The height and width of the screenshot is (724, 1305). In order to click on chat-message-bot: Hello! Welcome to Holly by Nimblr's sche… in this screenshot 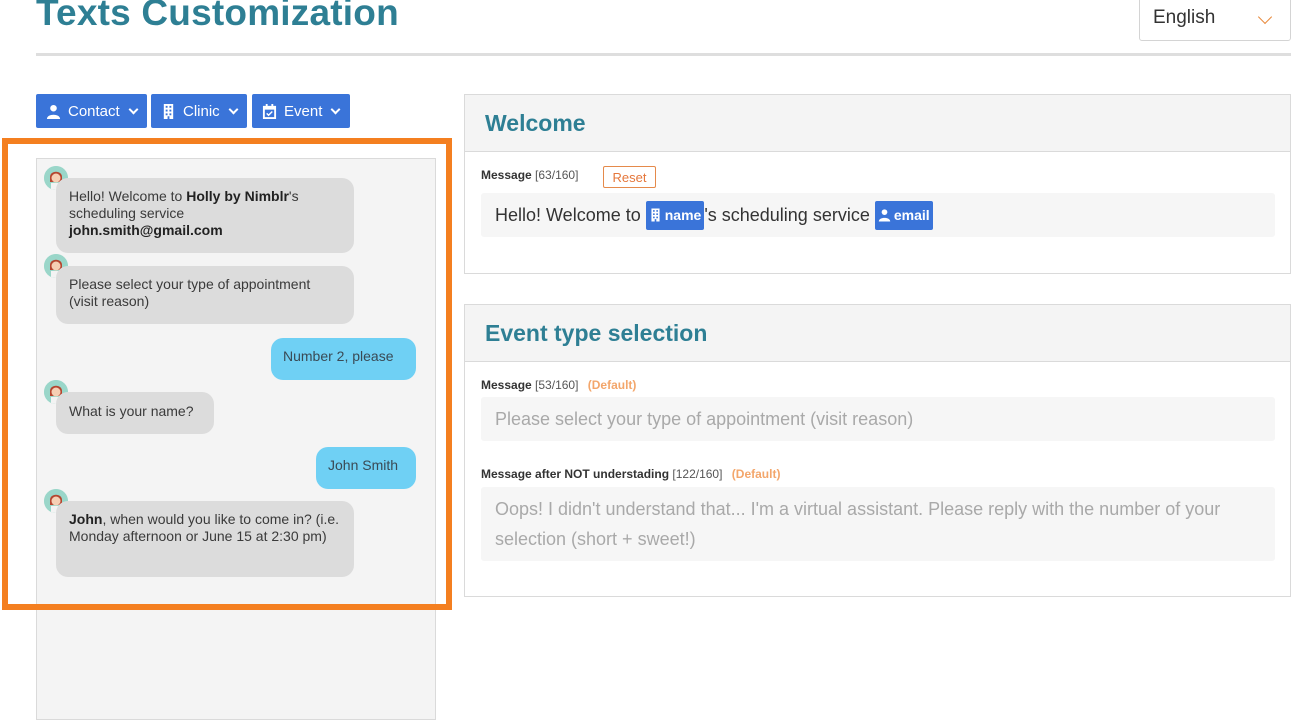, I will do `click(205, 215)`.